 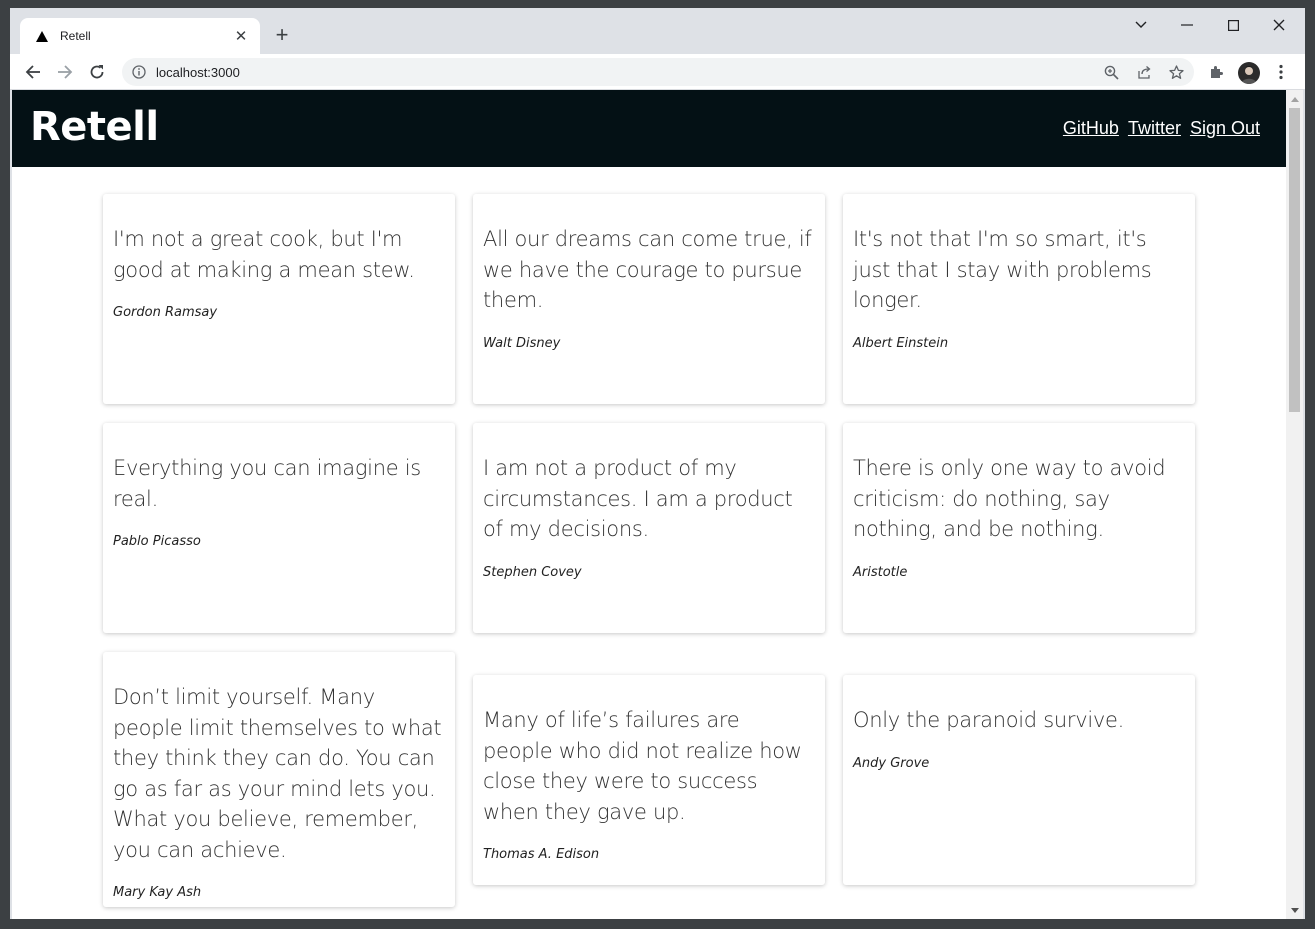 I want to click on new-tab-button: +, so click(x=282, y=36).